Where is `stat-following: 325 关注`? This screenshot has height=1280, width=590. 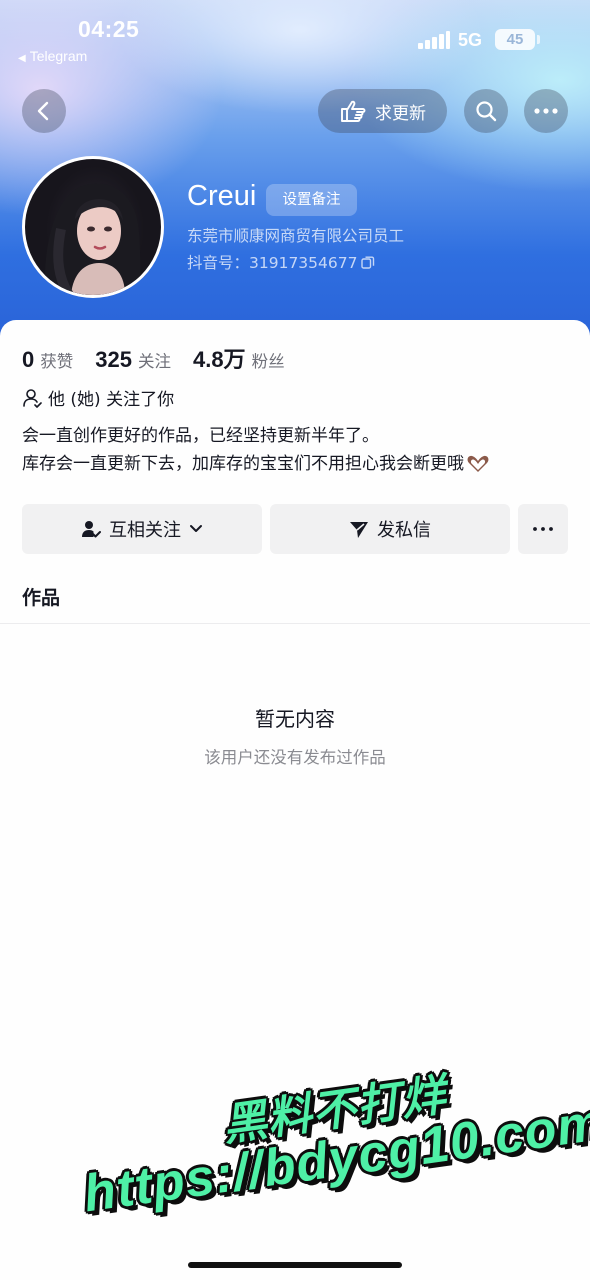
stat-following: 325 关注 is located at coordinates (133, 360).